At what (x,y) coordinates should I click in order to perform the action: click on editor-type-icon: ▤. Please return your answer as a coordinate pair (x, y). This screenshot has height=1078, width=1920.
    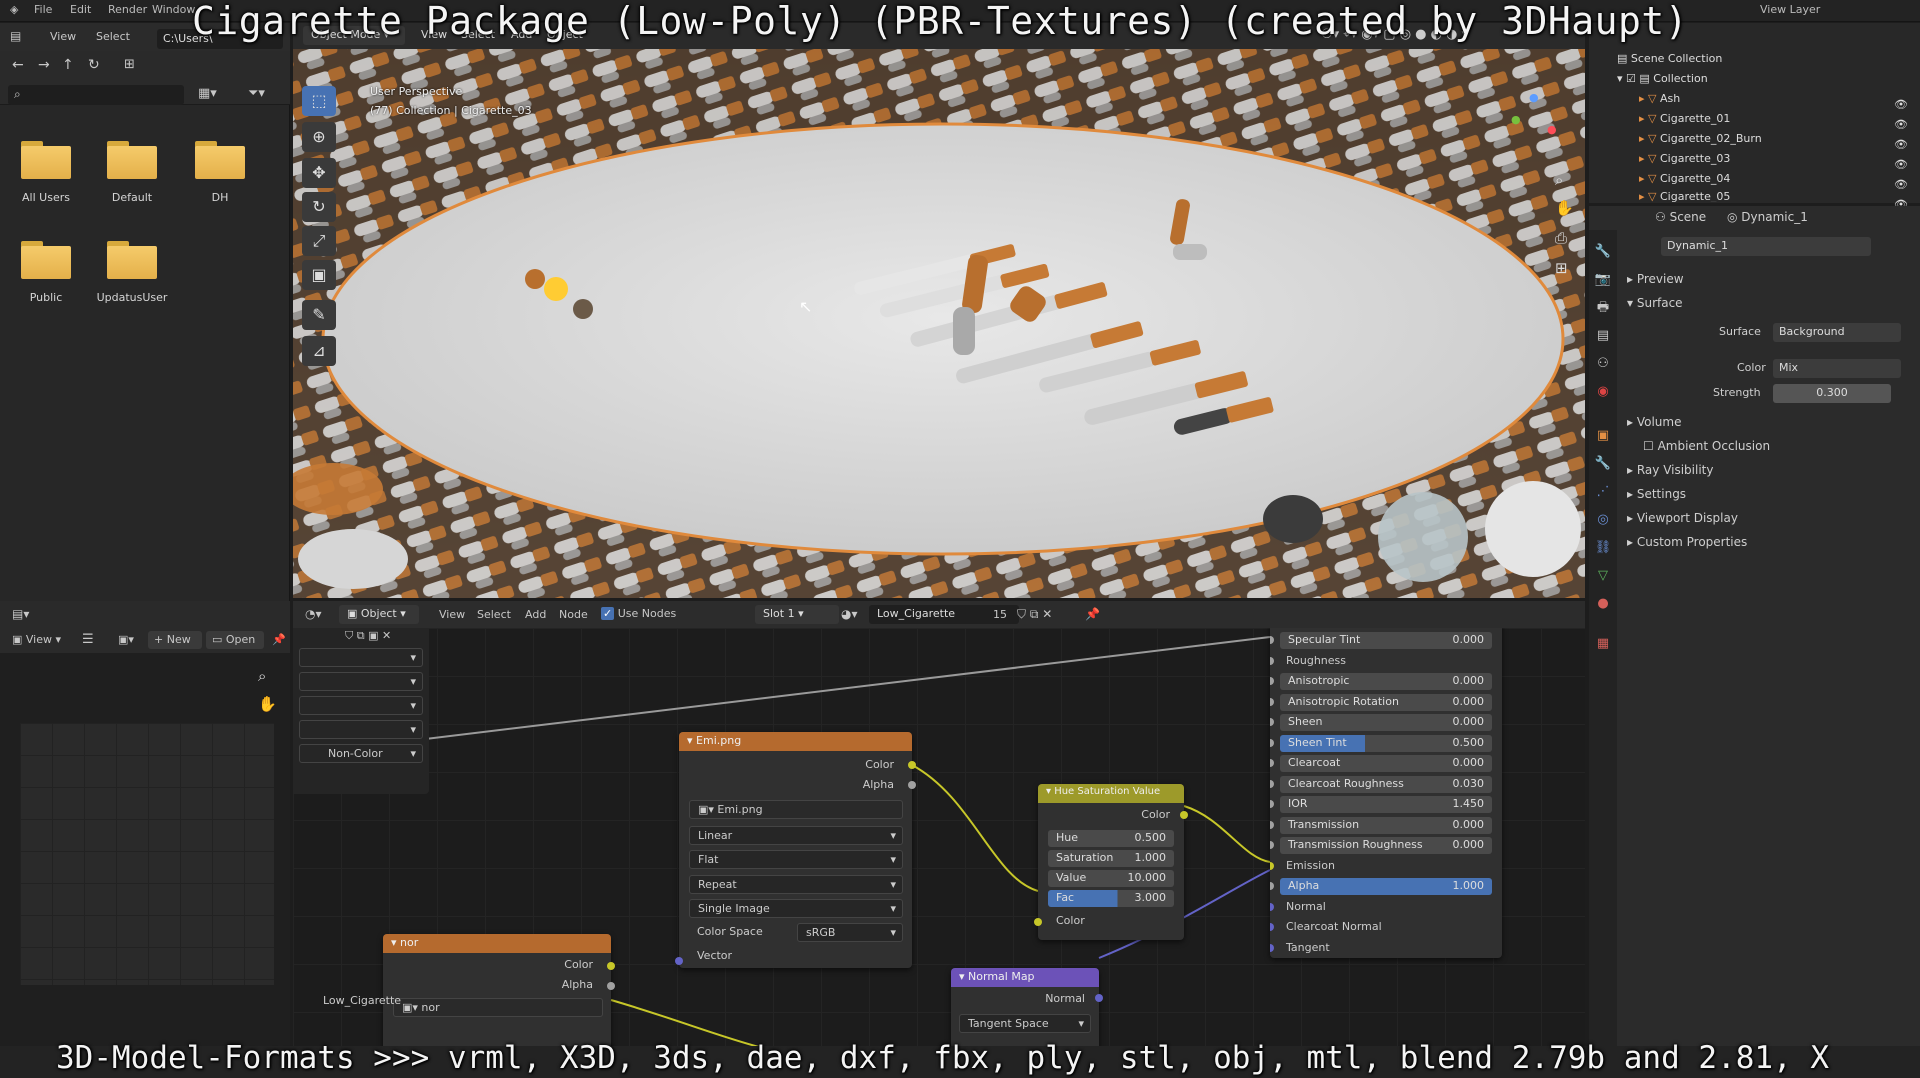
    Looking at the image, I should click on (15, 36).